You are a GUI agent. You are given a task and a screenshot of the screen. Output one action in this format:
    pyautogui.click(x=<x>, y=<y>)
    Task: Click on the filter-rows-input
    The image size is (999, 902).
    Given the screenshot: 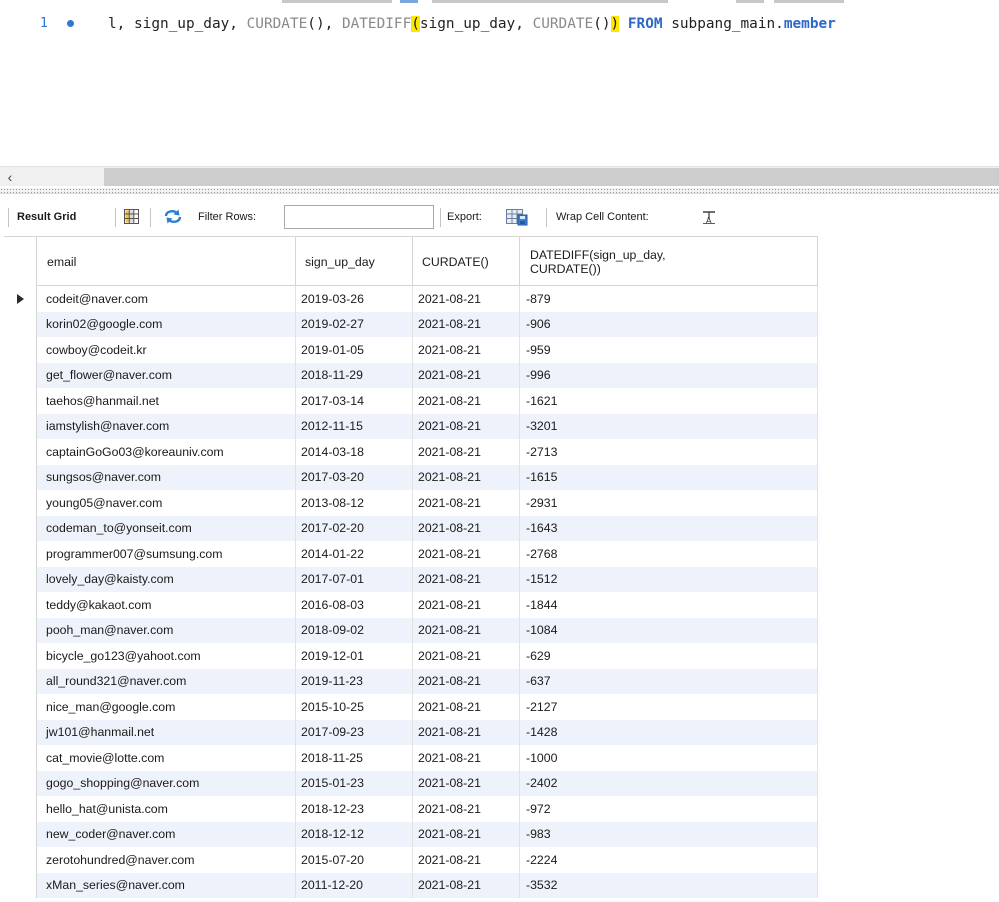 What is the action you would take?
    pyautogui.click(x=359, y=217)
    